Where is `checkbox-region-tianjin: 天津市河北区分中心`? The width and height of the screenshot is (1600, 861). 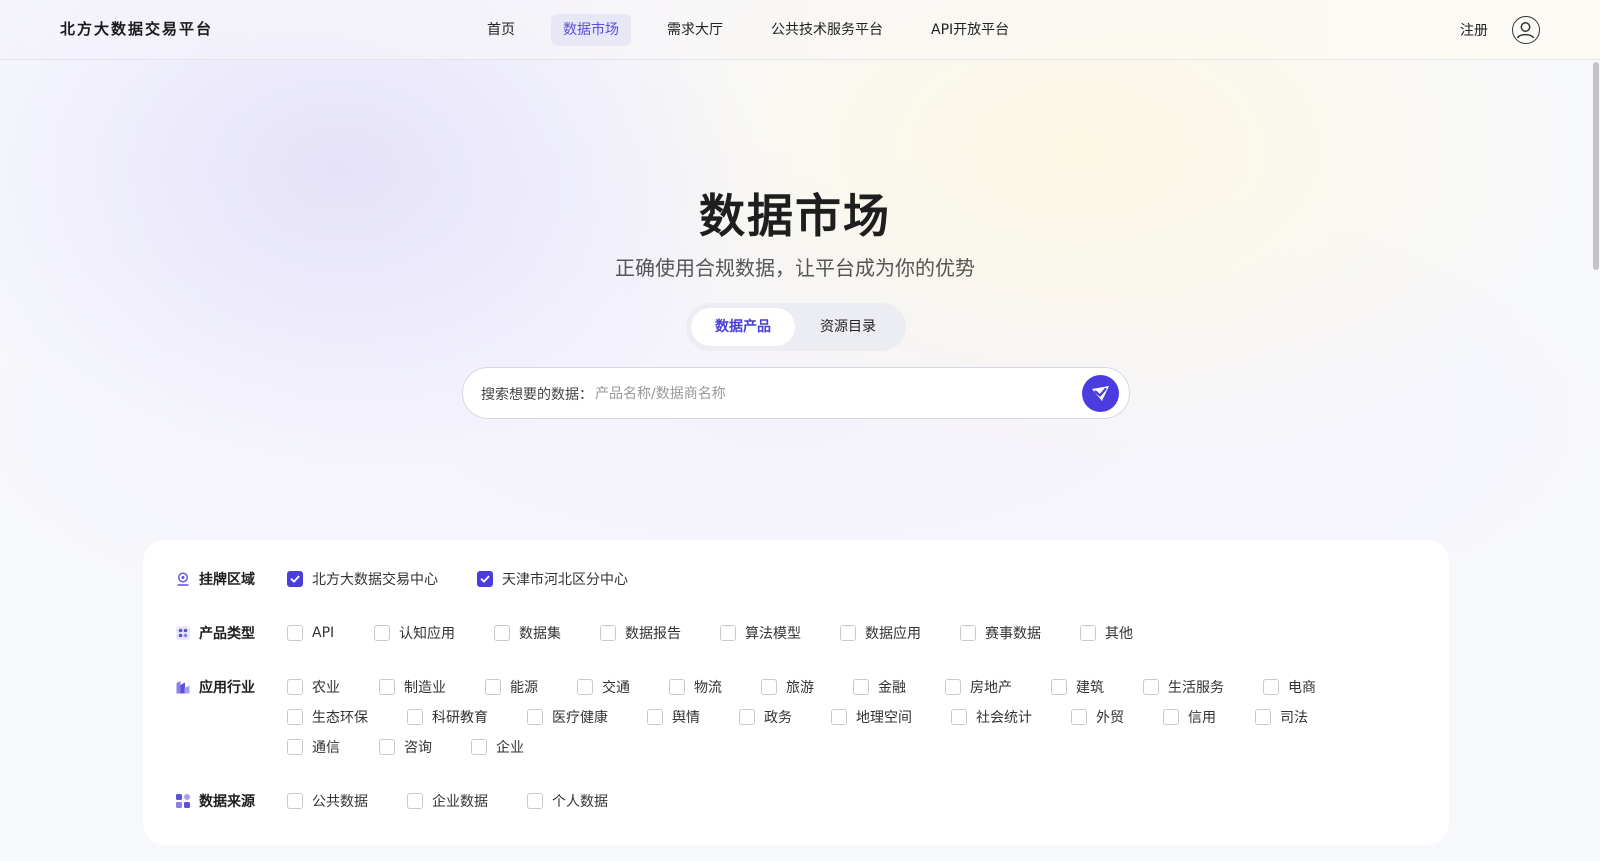
checkbox-region-tianjin: 天津市河北区分中心 is located at coordinates (552, 579).